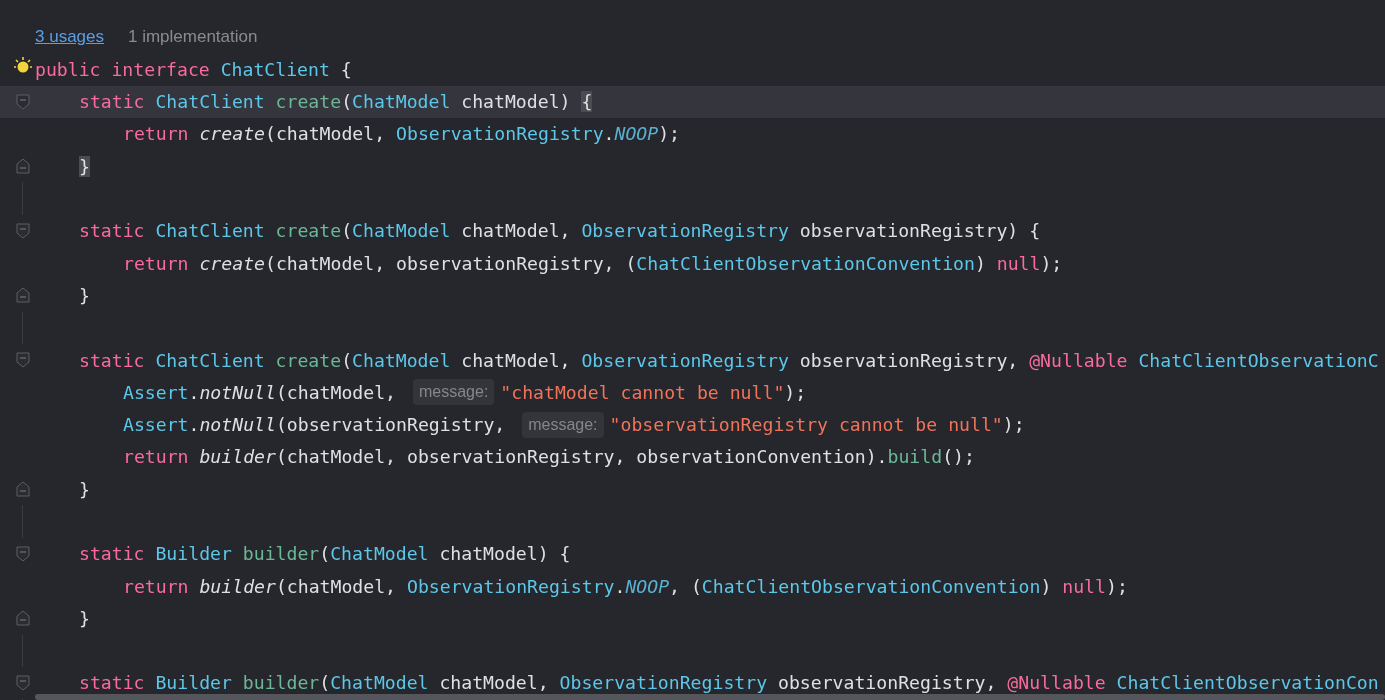 The height and width of the screenshot is (700, 1385). What do you see at coordinates (560, 231) in the screenshot?
I see `code-text: static ChatClient create(ChatModel chatModel, ObservationRegistry observationRegistry) {` at bounding box center [560, 231].